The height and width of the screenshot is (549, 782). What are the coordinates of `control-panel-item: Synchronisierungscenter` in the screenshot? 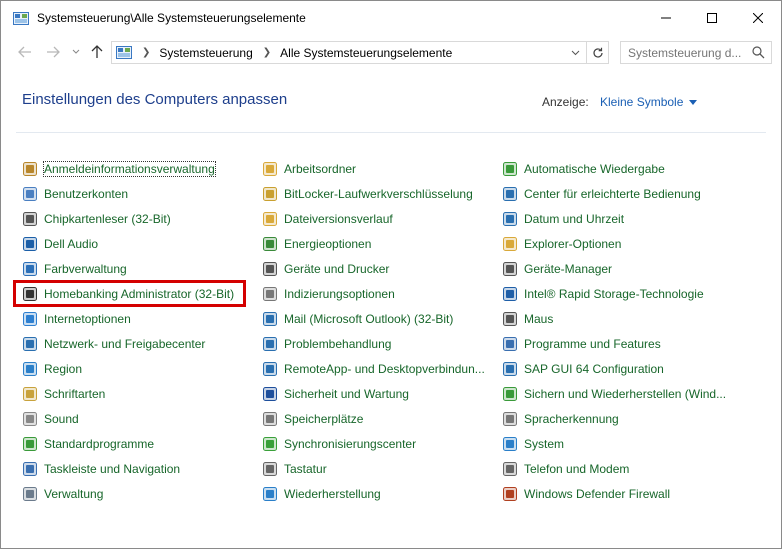 It's located at (373, 443).